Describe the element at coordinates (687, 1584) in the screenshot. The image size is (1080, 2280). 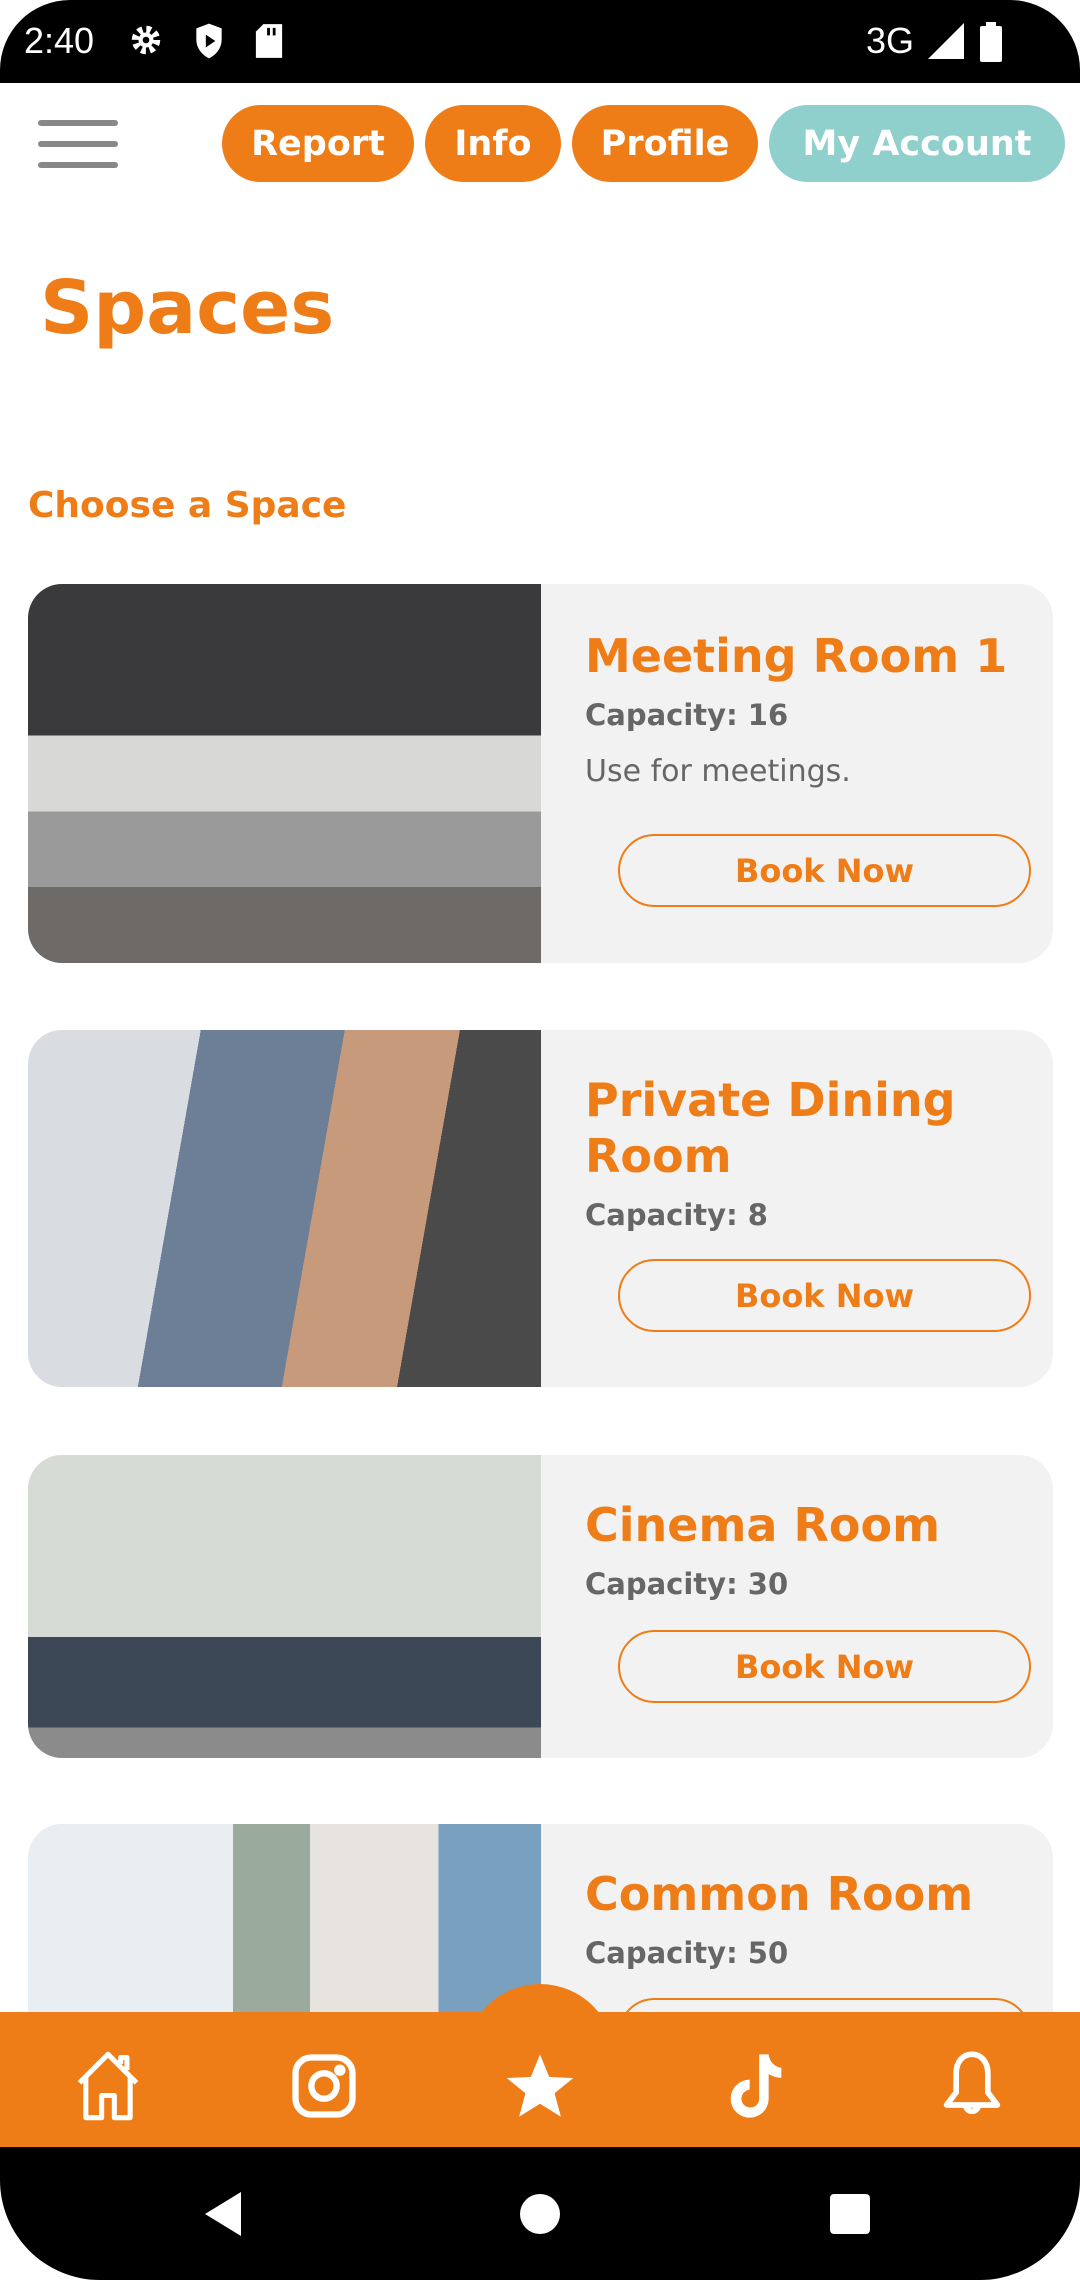
I see `space-capacity: Capacity: 30` at that location.